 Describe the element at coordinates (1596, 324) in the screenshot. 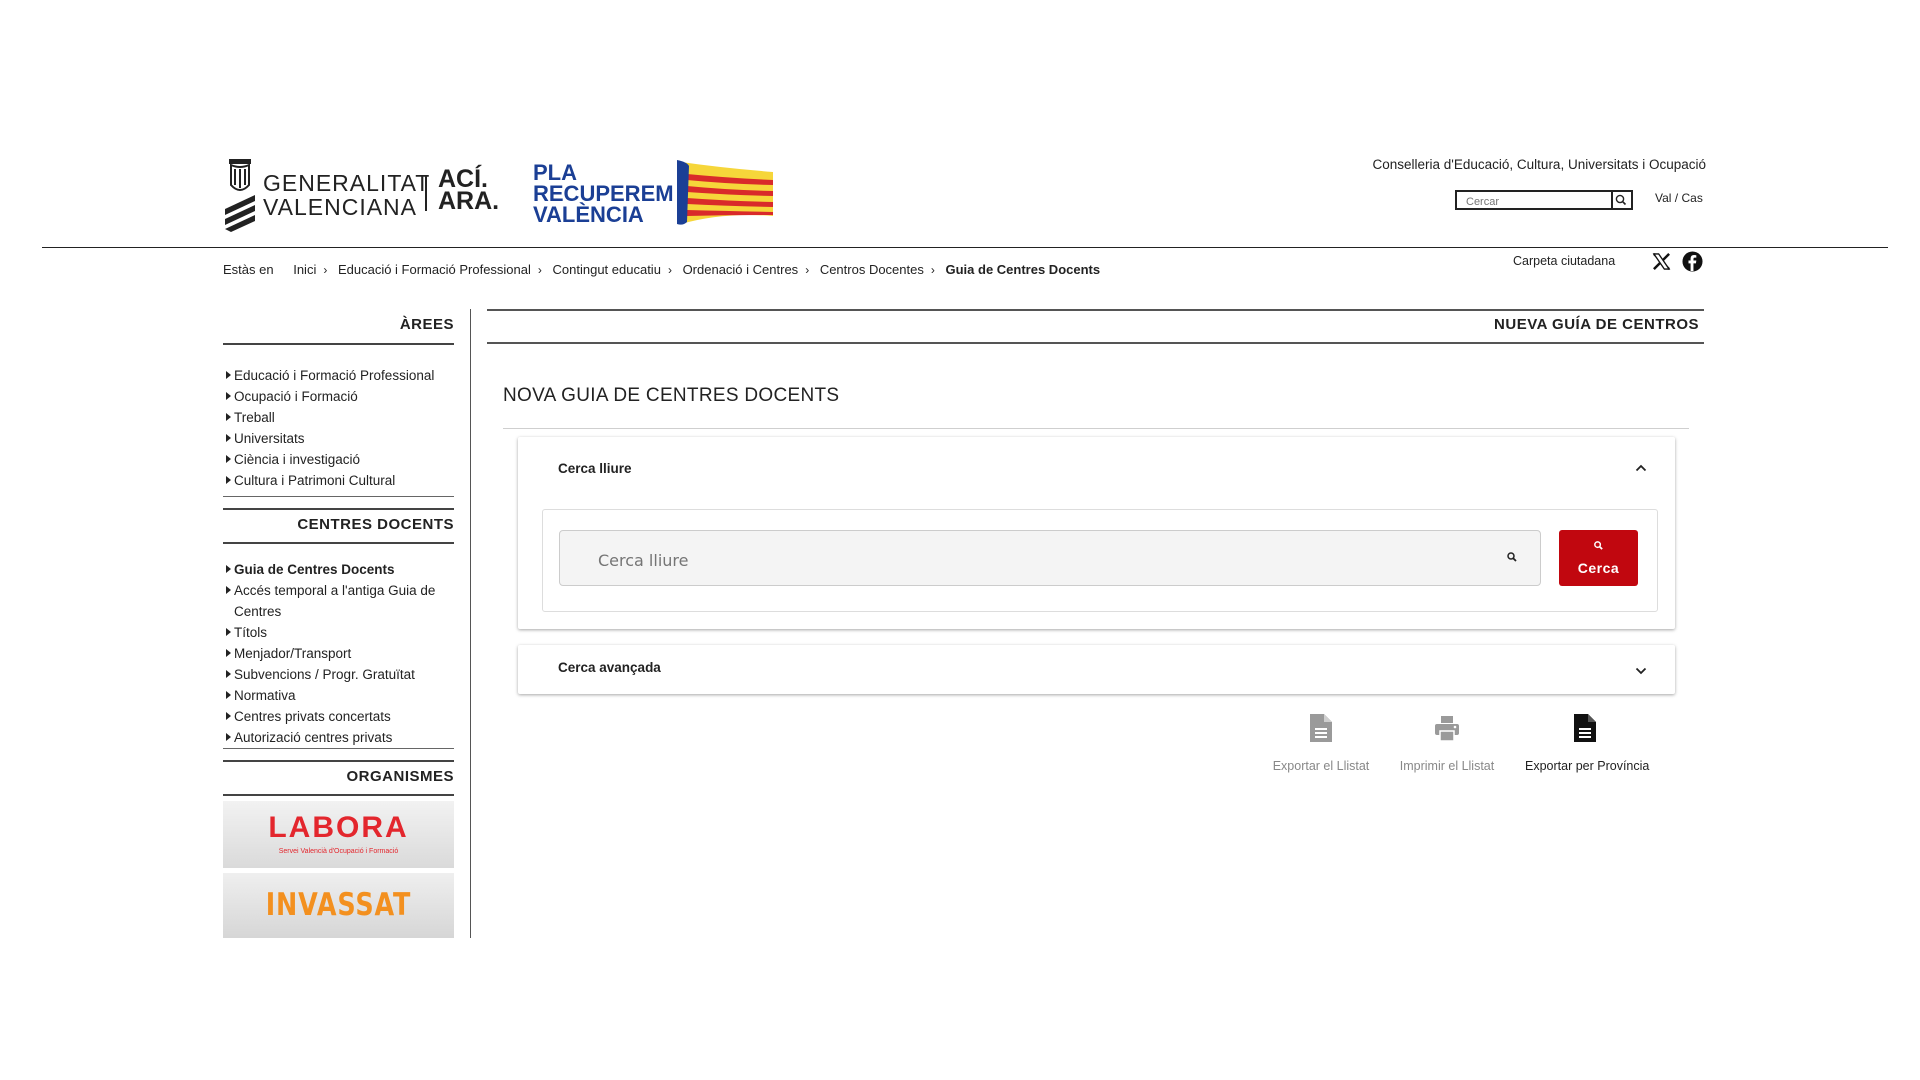

I see `section-heading: NUEVA GUÍA DE CENTROS` at that location.